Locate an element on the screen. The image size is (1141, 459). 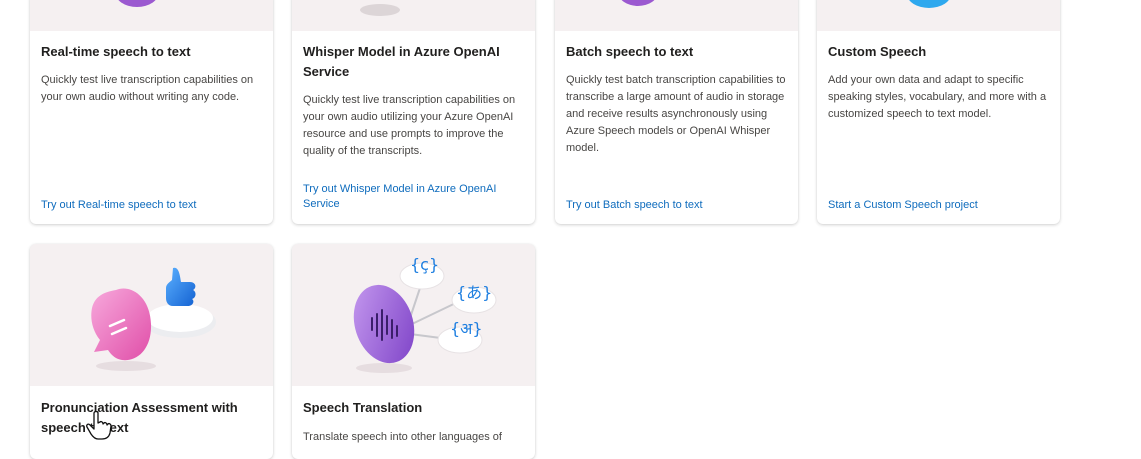
blue-bubble-icon is located at coordinates (929, 4).